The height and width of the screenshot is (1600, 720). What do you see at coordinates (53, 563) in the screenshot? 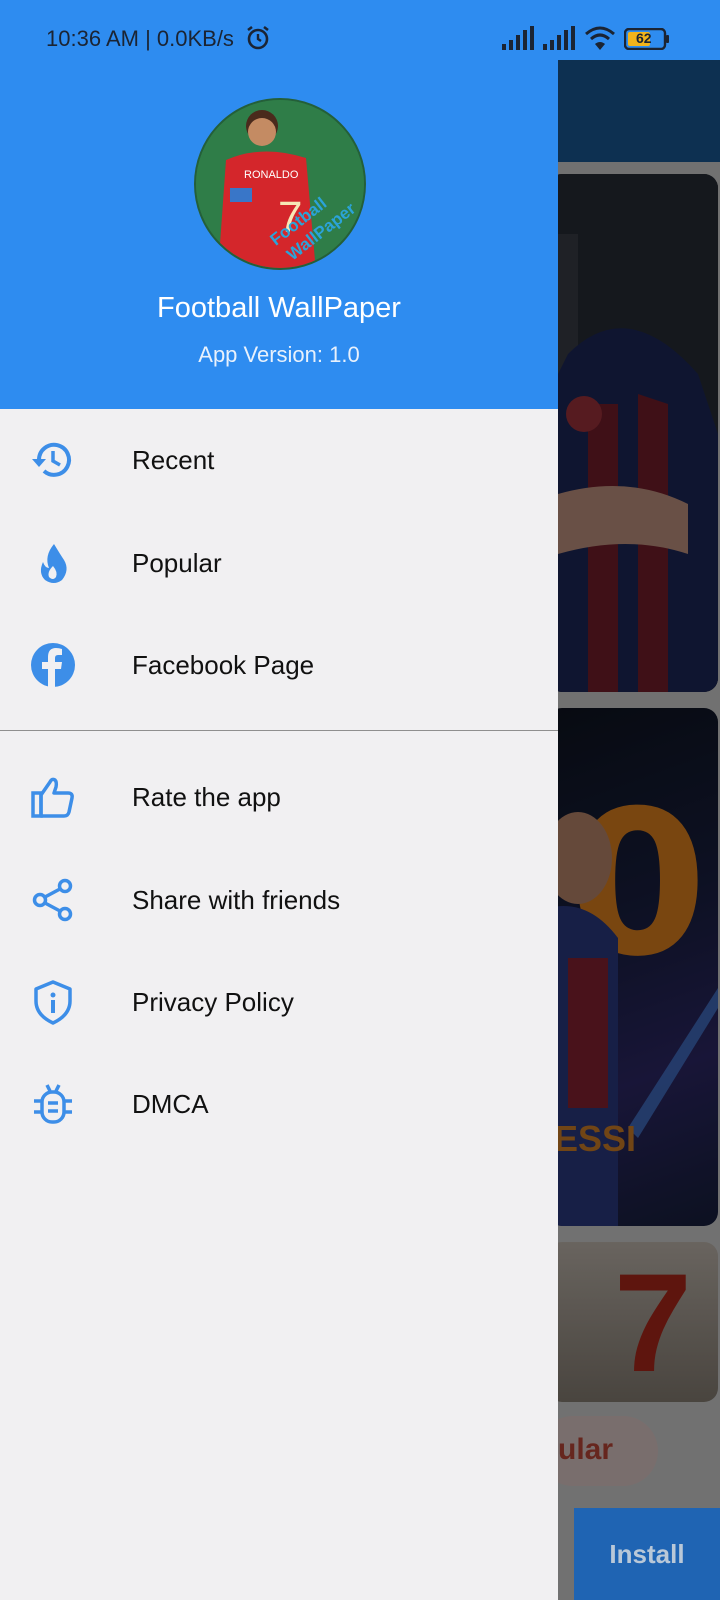
I see `fire-icon` at bounding box center [53, 563].